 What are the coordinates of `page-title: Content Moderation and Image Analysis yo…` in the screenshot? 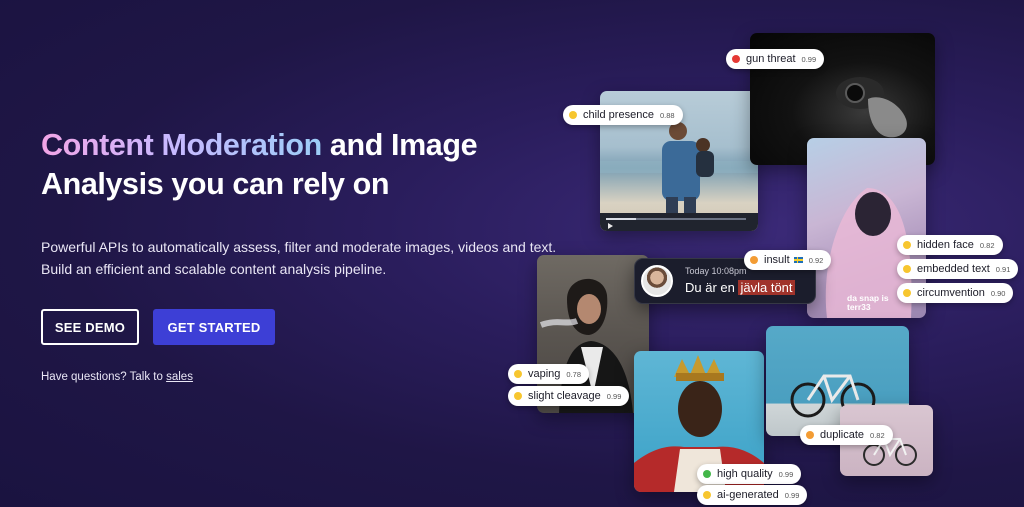 It's located at (301, 165).